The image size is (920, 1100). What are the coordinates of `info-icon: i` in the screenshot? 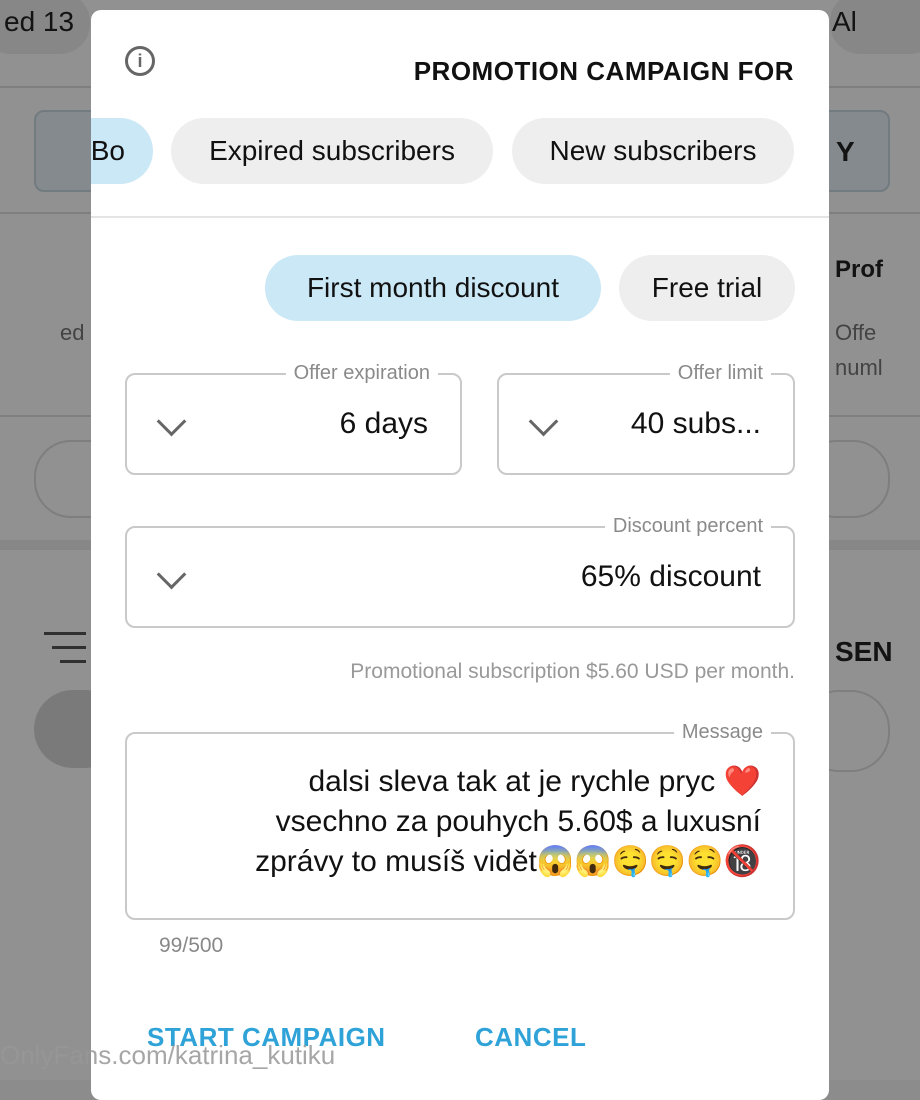 It's located at (140, 61).